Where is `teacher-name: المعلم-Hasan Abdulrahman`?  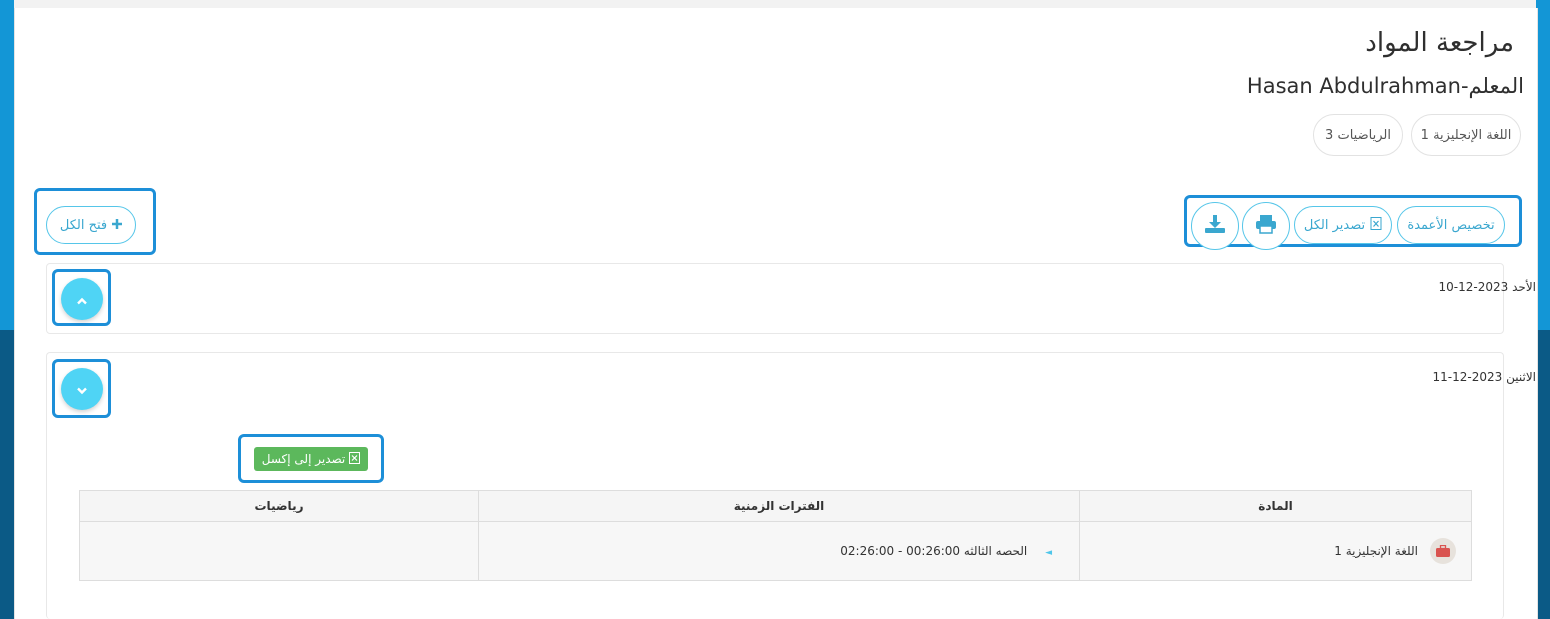
teacher-name: المعلم-Hasan Abdulrahman is located at coordinates (1385, 86).